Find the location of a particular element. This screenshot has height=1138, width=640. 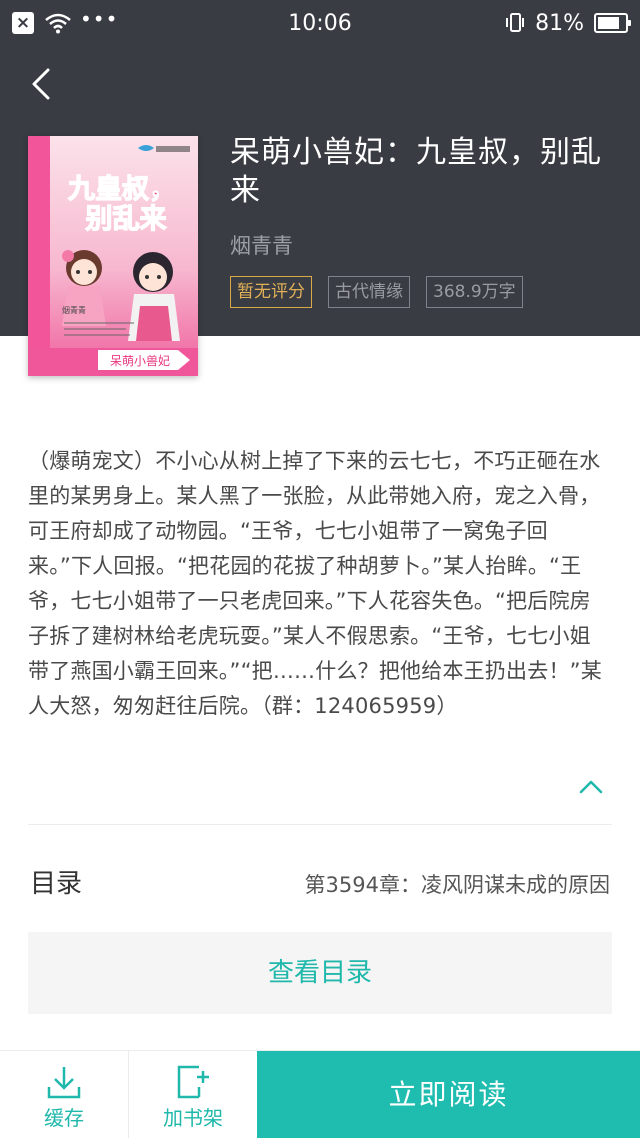

book-cover: 九皇叔， 别乱来 烟青青 呆萌小兽妃 is located at coordinates (113, 256).